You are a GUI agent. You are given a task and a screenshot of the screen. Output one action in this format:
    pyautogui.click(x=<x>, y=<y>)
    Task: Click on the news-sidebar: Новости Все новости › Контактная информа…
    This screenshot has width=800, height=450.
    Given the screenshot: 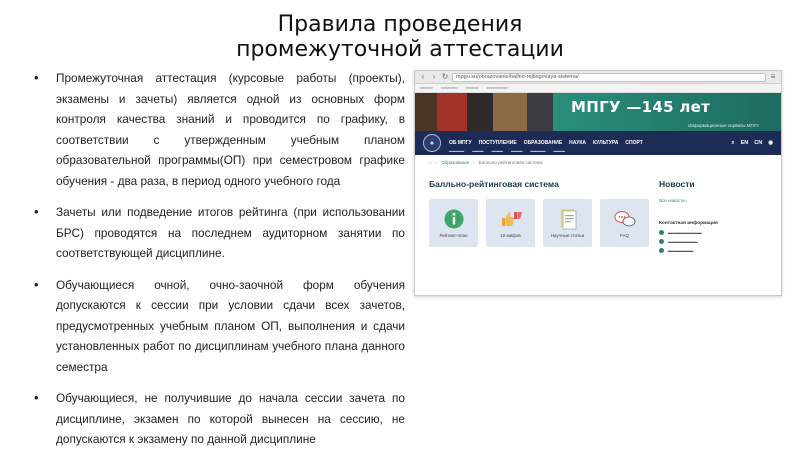 What is the action you would take?
    pyautogui.click(x=716, y=216)
    